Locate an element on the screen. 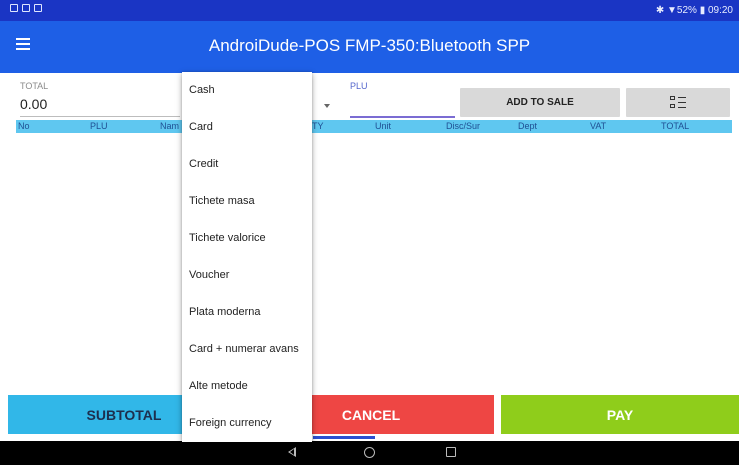  menu-item-plata-moderna: Plata moderna is located at coordinates (247, 312).